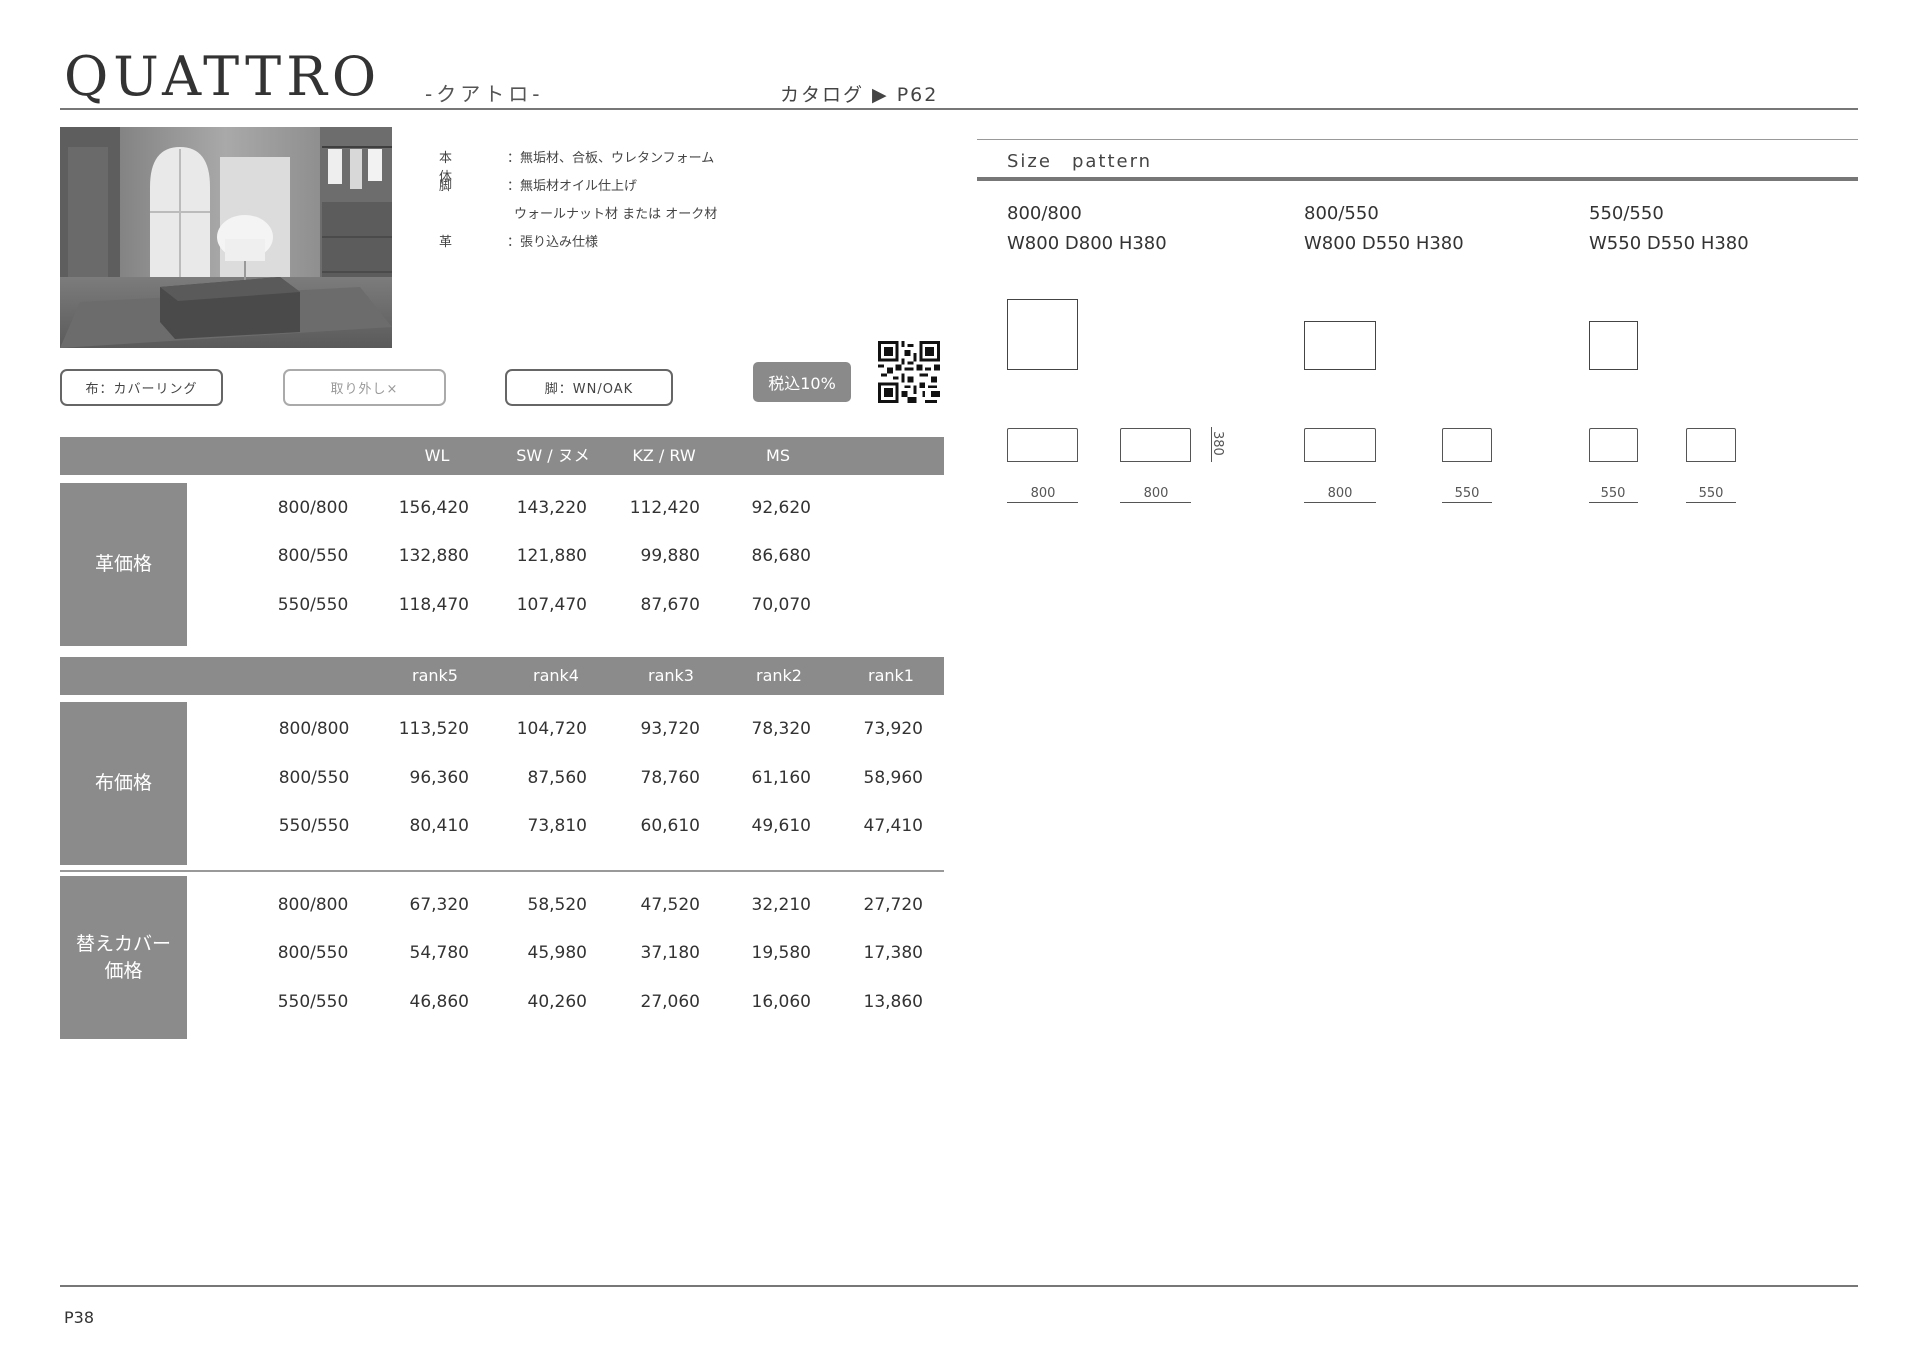 This screenshot has height=1358, width=1920. I want to click on price-cell: 47,410, so click(893, 826).